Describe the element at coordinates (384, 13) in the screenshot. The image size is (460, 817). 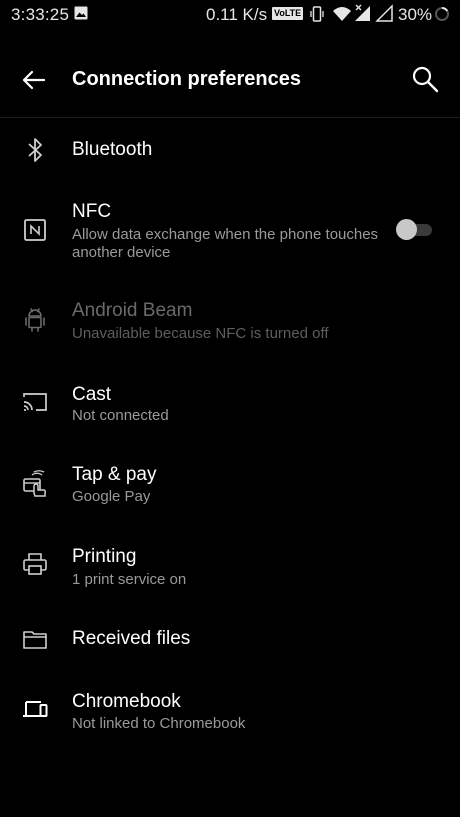
I see `signal-2-icon` at that location.